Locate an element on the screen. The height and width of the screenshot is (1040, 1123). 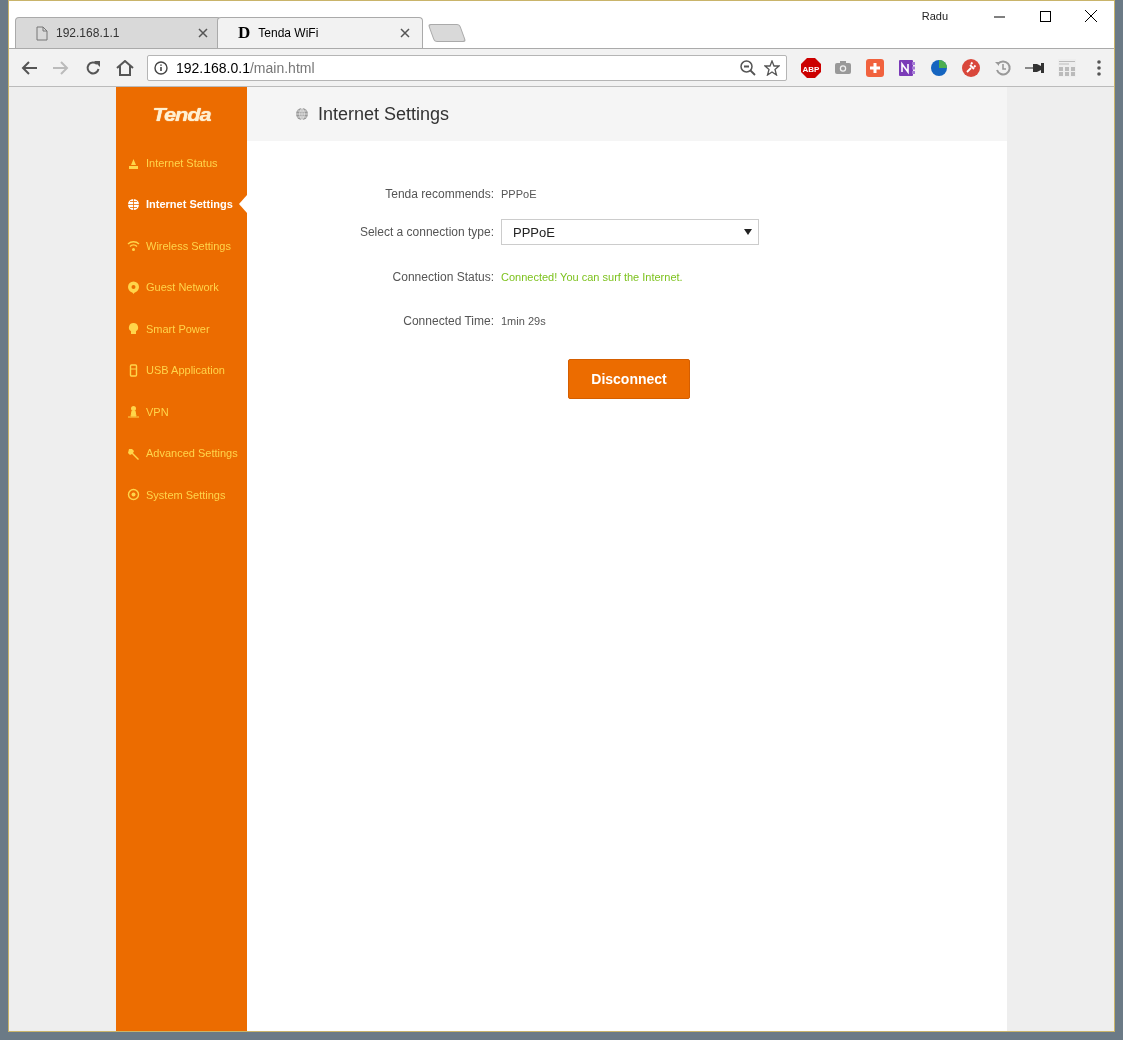
field-value: PPPoE is located at coordinates (519, 193).